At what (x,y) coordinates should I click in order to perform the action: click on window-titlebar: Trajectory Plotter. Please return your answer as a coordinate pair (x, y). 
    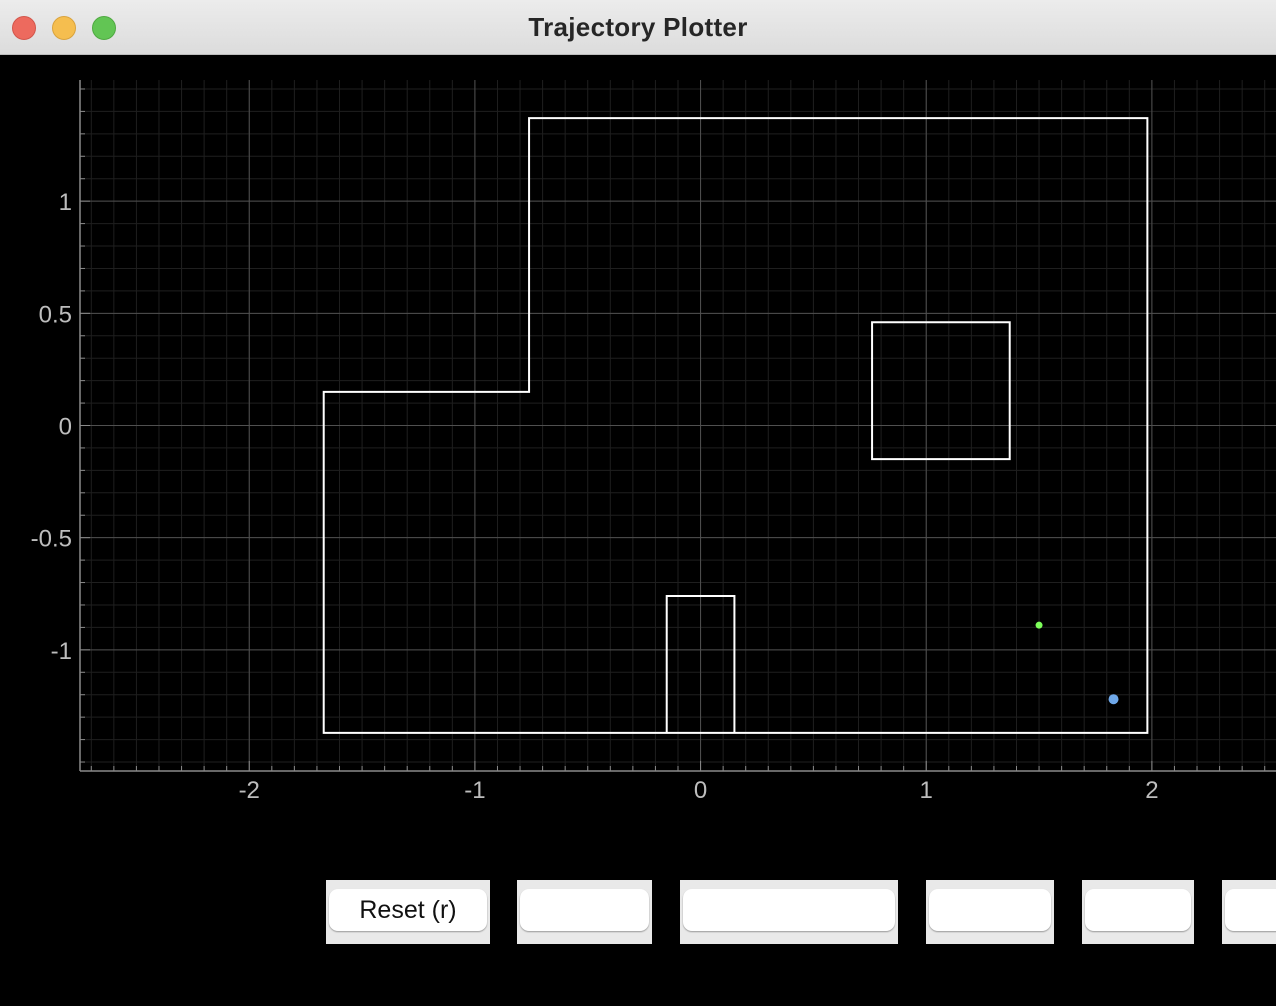
    Looking at the image, I should click on (638, 27).